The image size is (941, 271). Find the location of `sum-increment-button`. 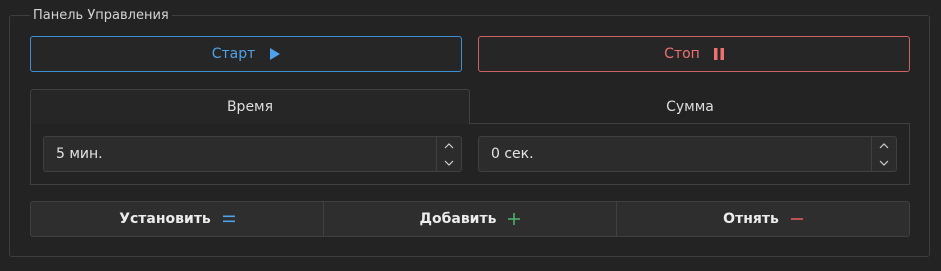

sum-increment-button is located at coordinates (884, 145).